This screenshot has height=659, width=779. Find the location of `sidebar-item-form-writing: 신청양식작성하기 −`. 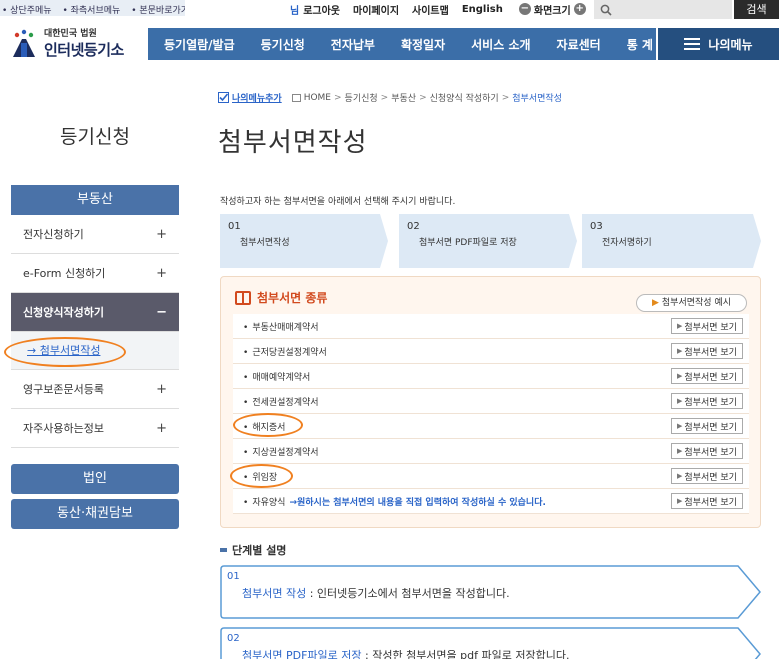

sidebar-item-form-writing: 신청양식작성하기 − is located at coordinates (95, 312).